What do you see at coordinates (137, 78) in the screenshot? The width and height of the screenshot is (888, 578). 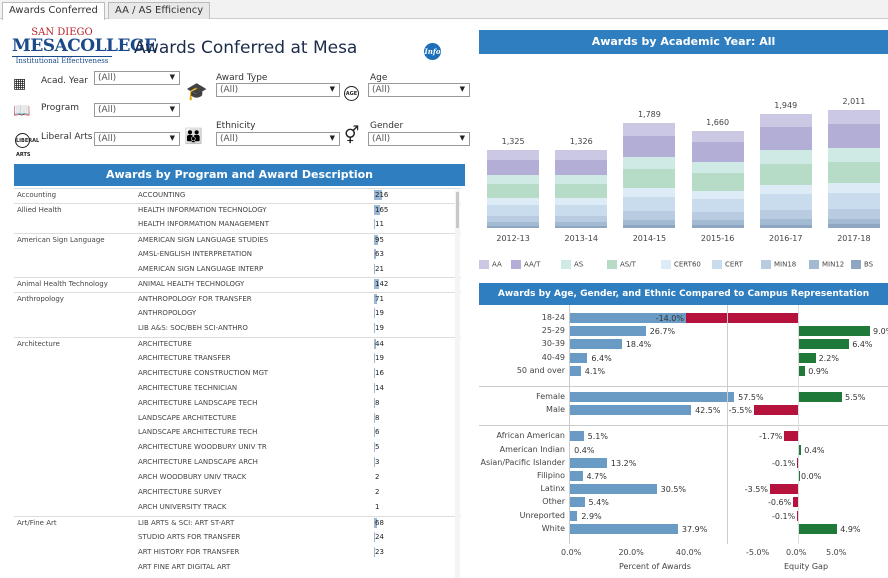 I see `acad-year-select: (All) ▼` at bounding box center [137, 78].